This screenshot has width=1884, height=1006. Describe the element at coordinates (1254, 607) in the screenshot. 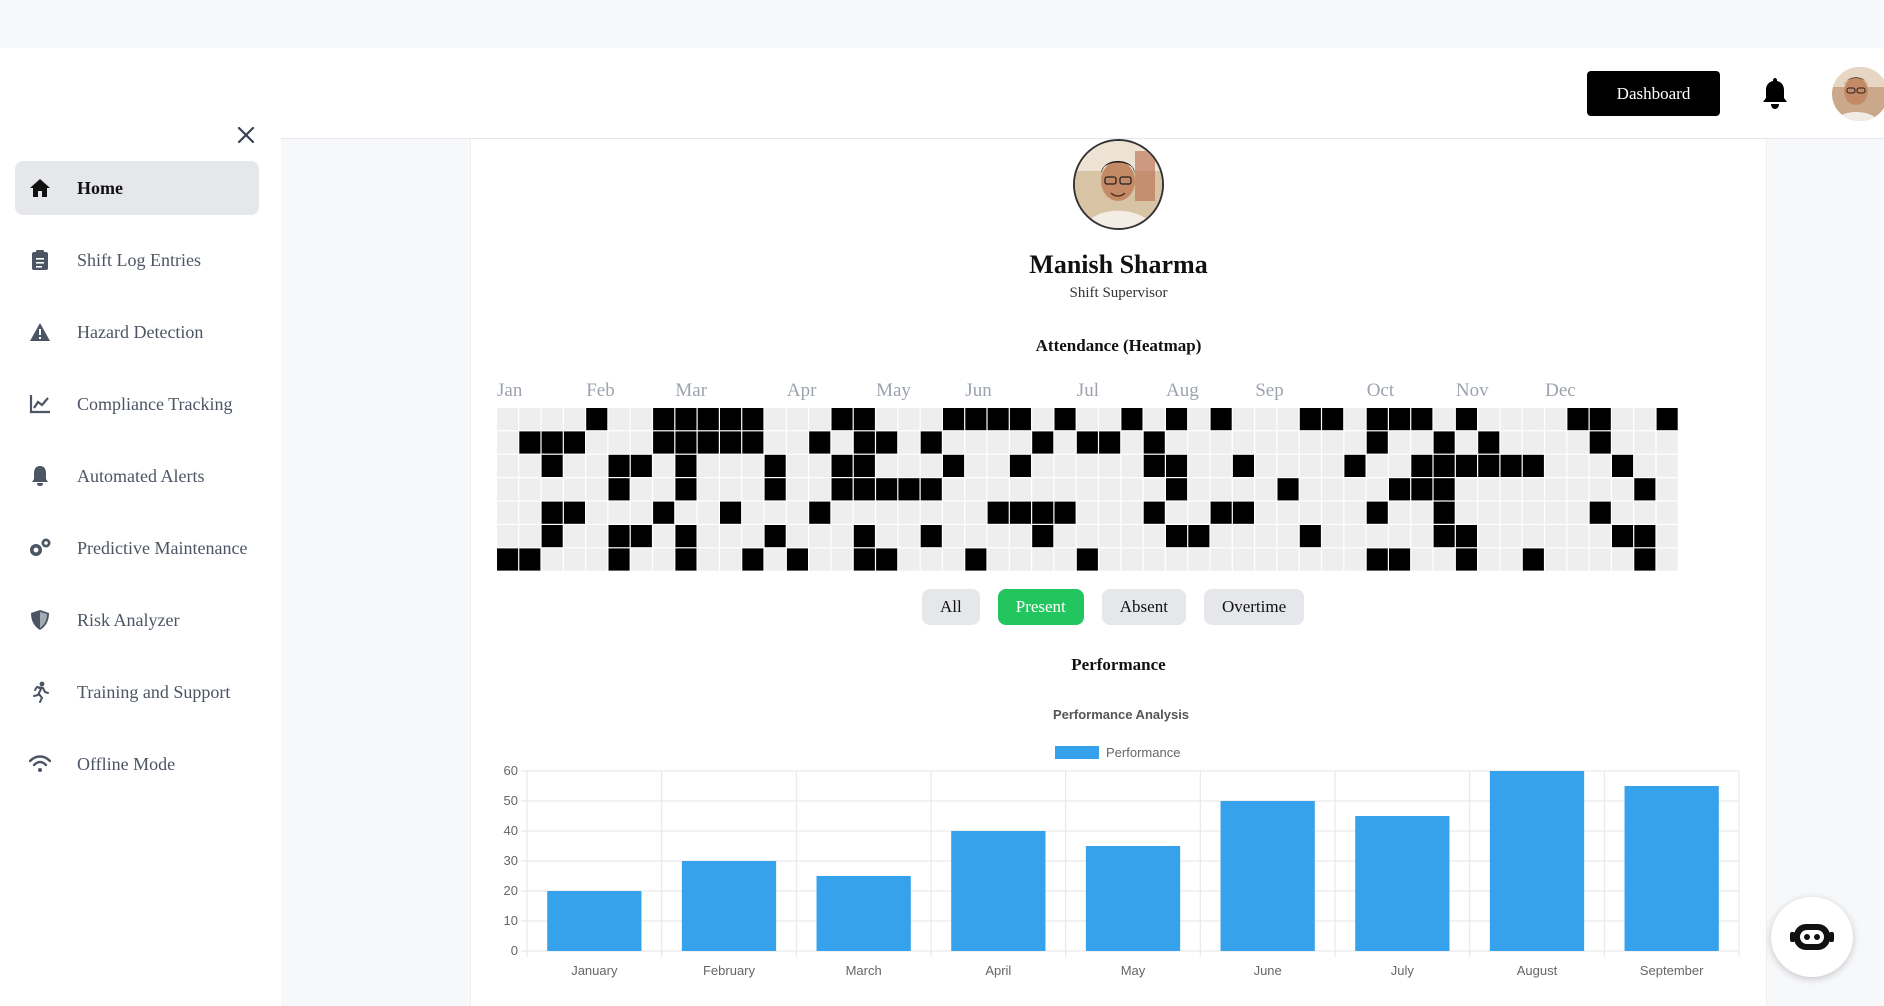

I see `filter-overtime-button: Overtime` at that location.